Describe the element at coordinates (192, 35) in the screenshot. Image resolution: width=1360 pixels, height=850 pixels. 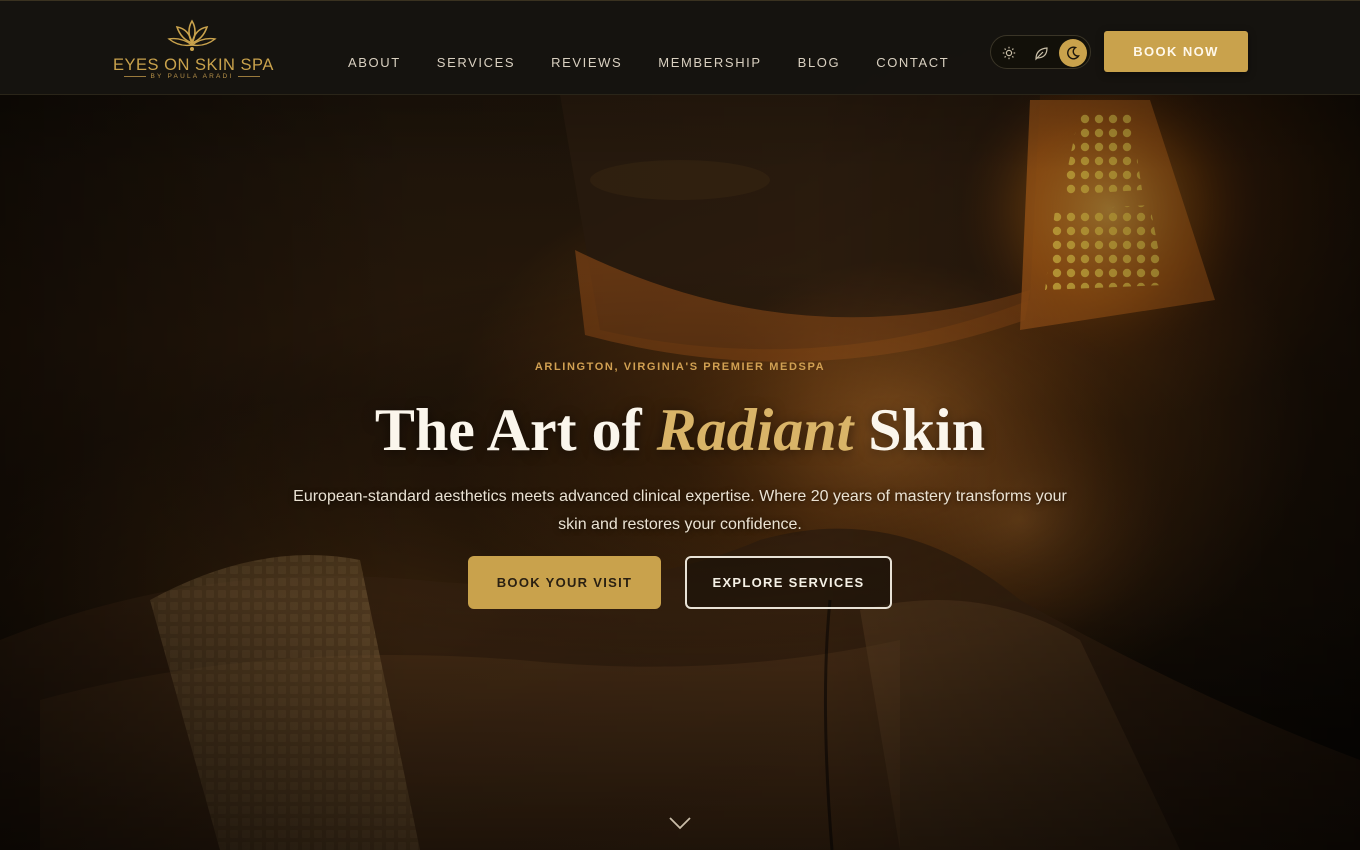
I see `lotus-icon` at that location.